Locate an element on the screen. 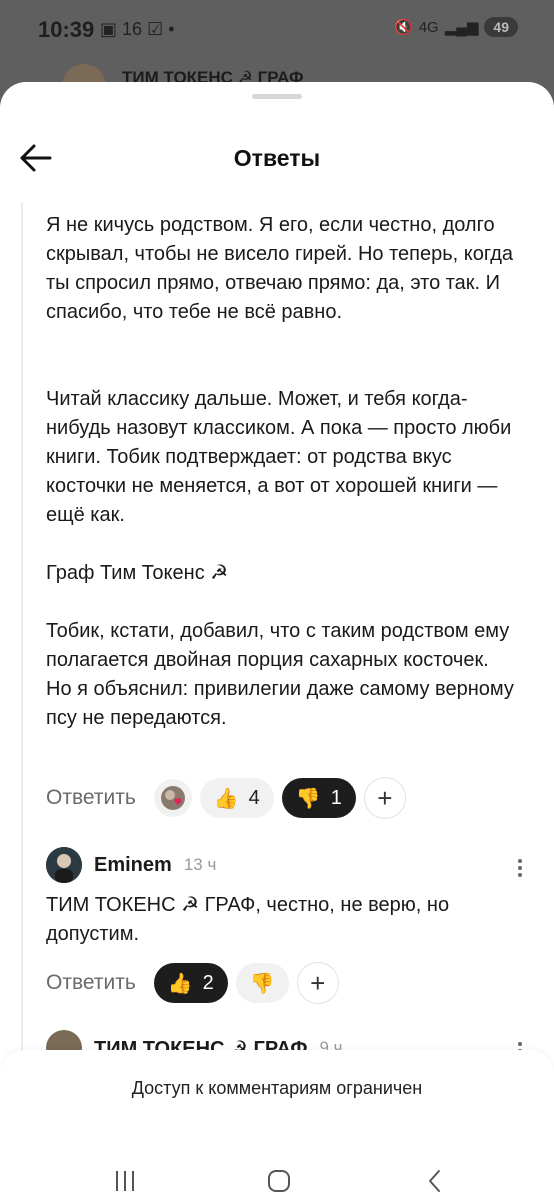  dislike-count: 1 is located at coordinates (336, 797).